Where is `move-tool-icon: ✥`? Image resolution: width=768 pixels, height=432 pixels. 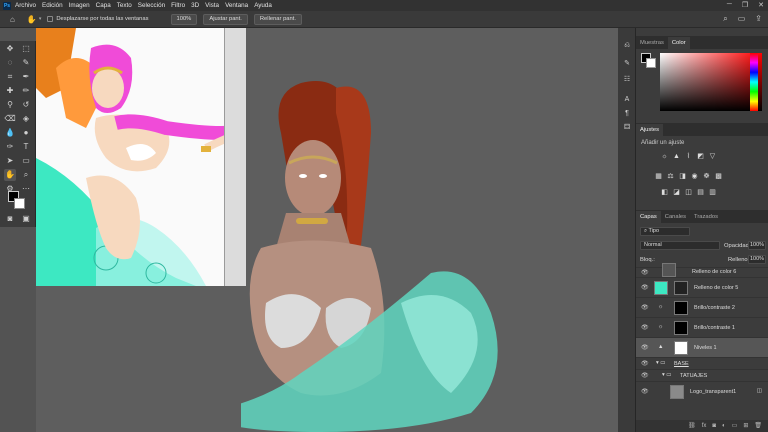
move-tool-icon: ✥ is located at coordinates (10, 49).